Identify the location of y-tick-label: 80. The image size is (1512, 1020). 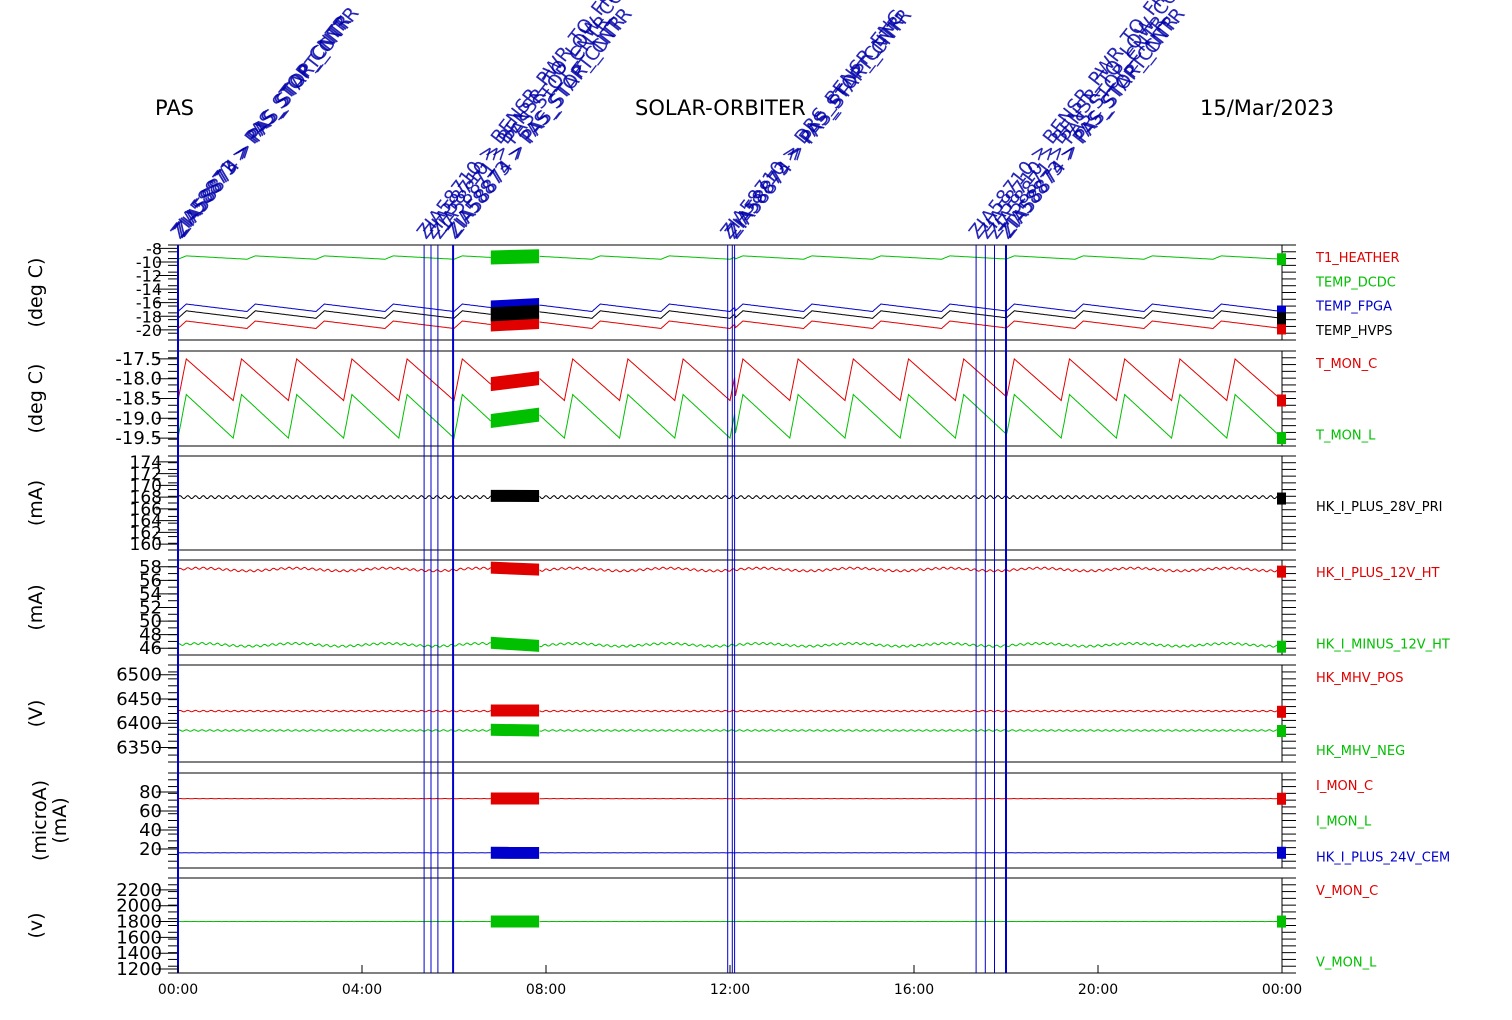
(150, 792).